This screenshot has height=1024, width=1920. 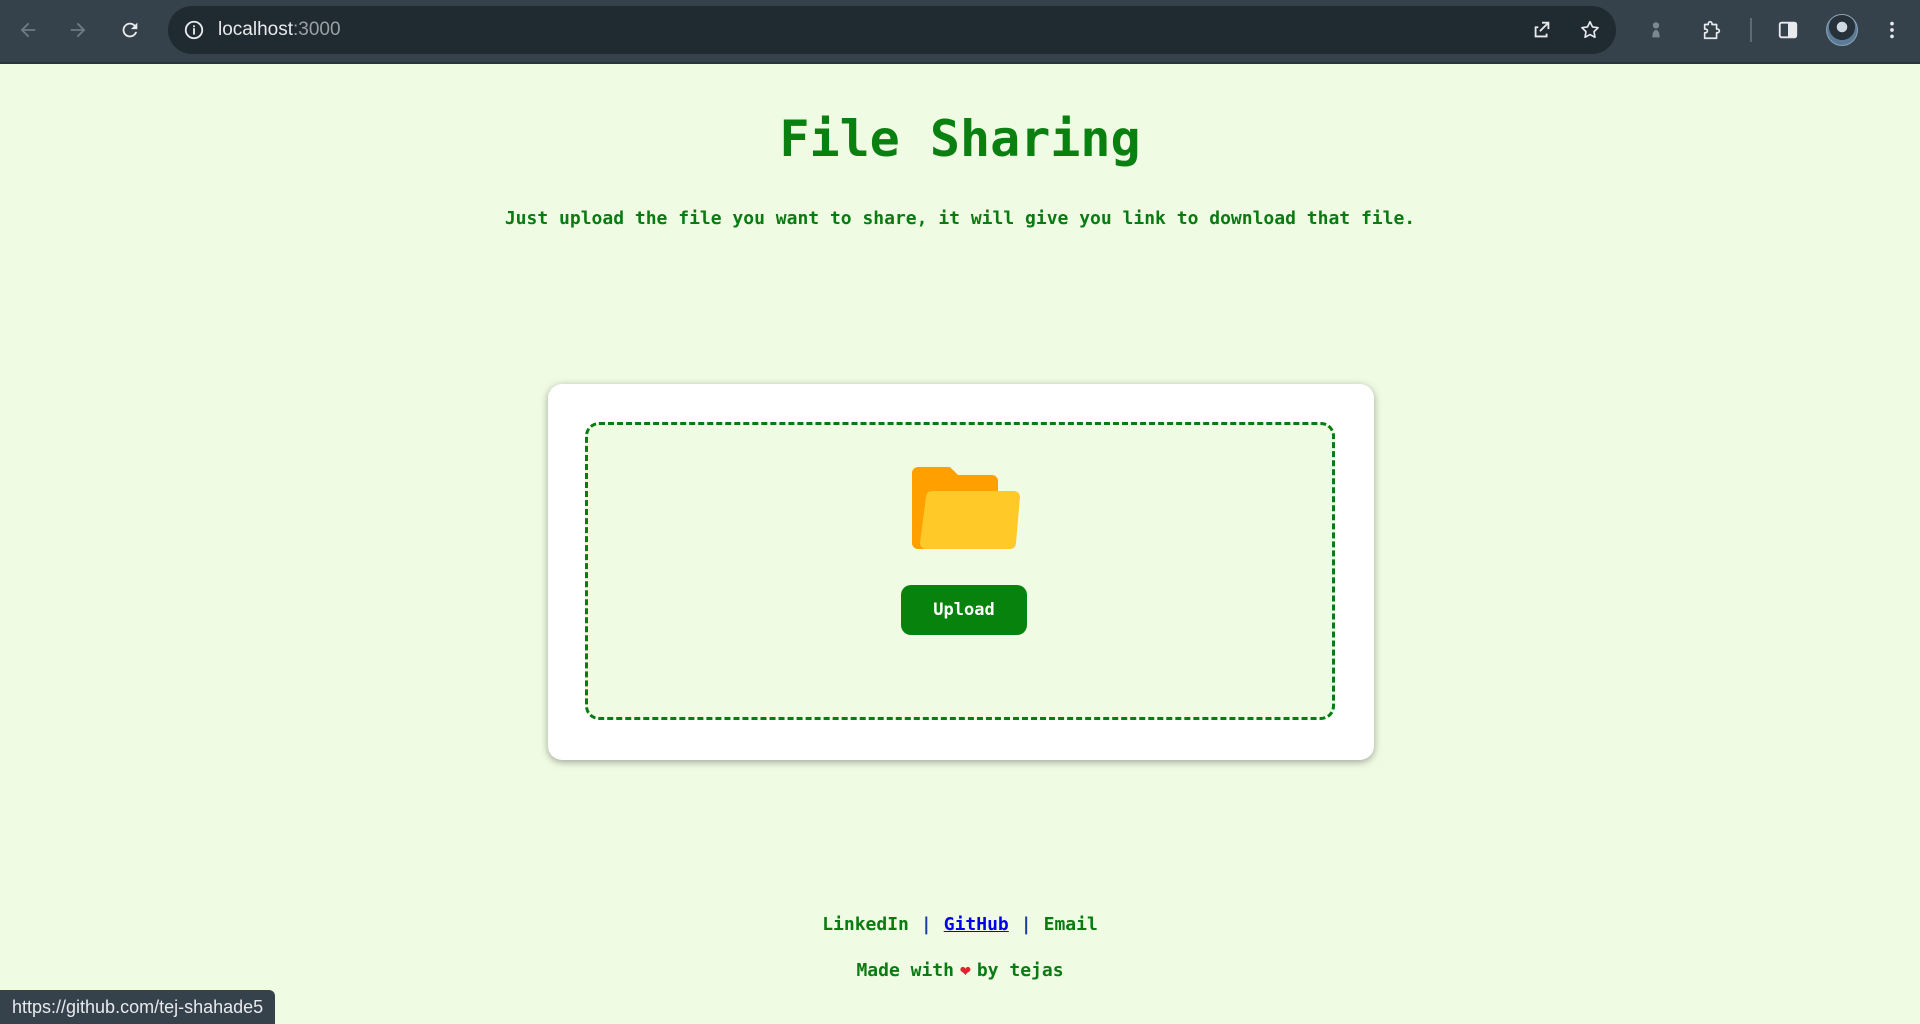 I want to click on side-panel-button, so click(x=1788, y=30).